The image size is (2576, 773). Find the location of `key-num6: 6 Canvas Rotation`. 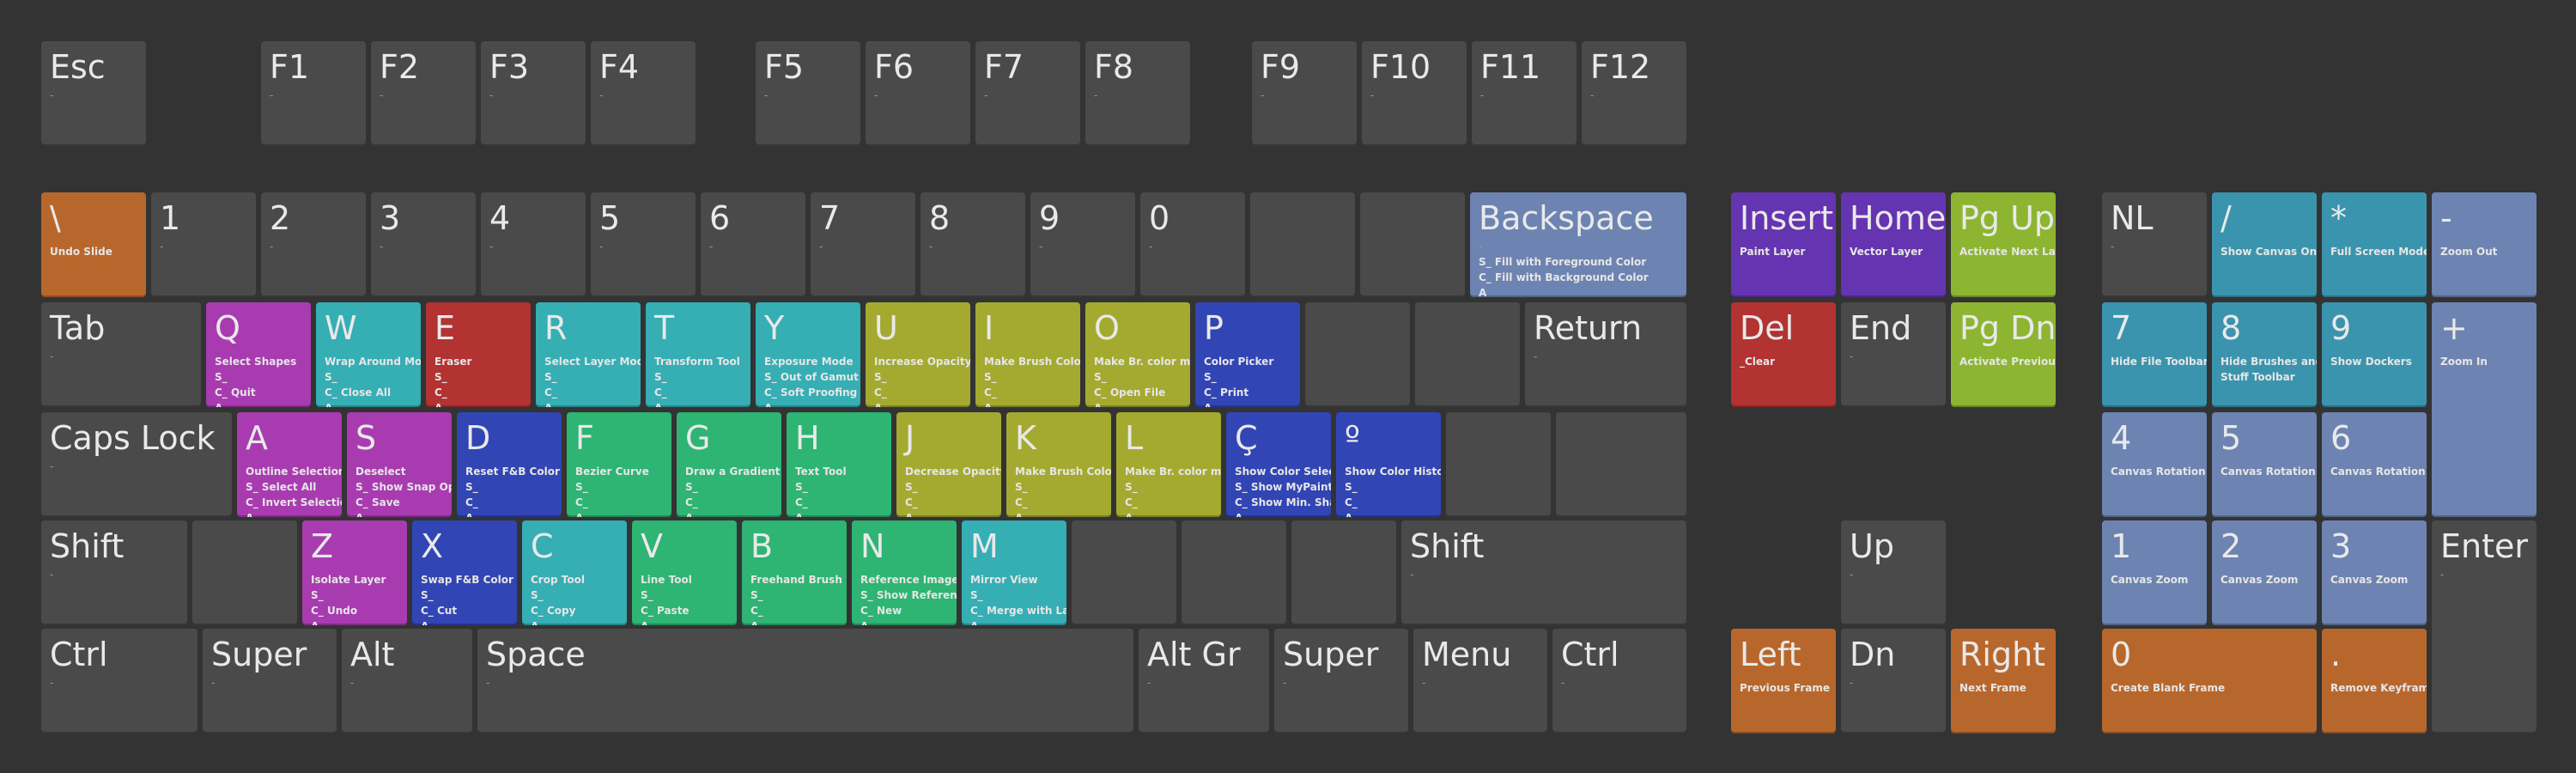

key-num6: 6 Canvas Rotation is located at coordinates (2375, 465).